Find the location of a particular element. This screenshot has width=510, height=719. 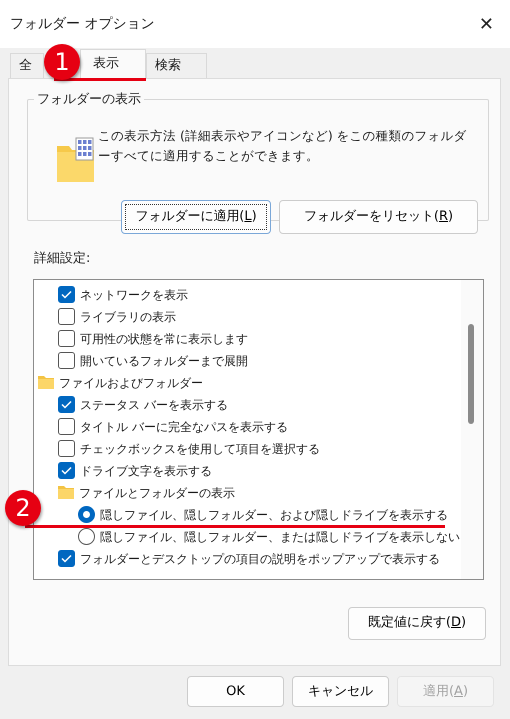

apply-to-folders-button: フォルダーに適用(L) is located at coordinates (196, 217).